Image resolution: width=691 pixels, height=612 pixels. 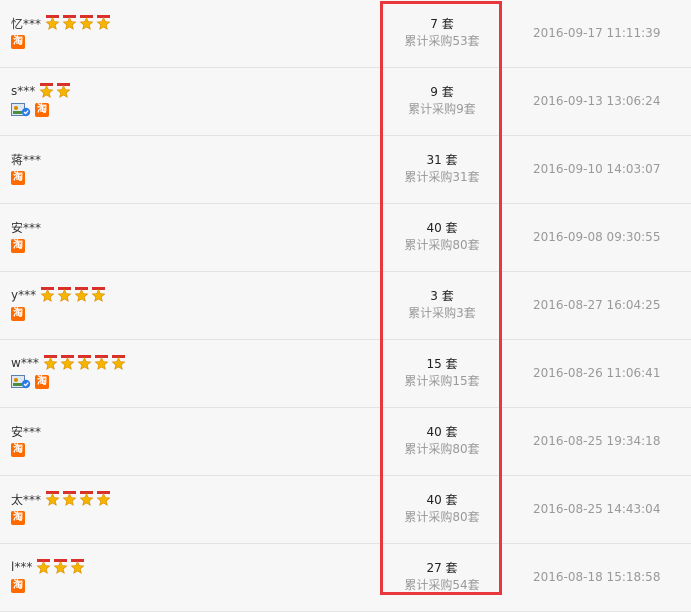 What do you see at coordinates (597, 373) in the screenshot?
I see `purchase-date: 2016-08-26 11:06:41` at bounding box center [597, 373].